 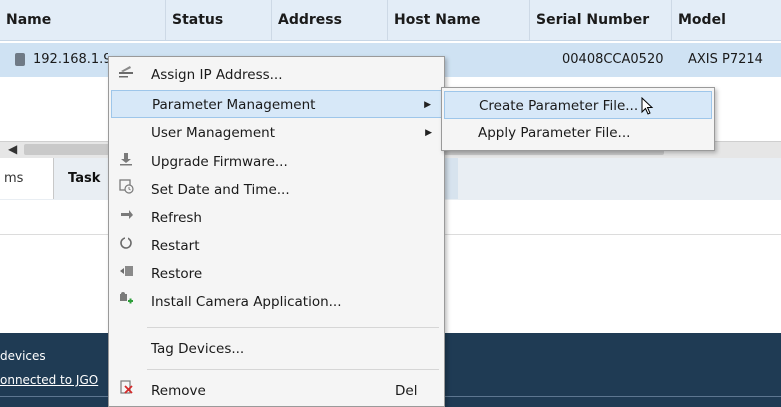 What do you see at coordinates (276, 104) in the screenshot?
I see `menu-item-parameter-management: Parameter Management ▶` at bounding box center [276, 104].